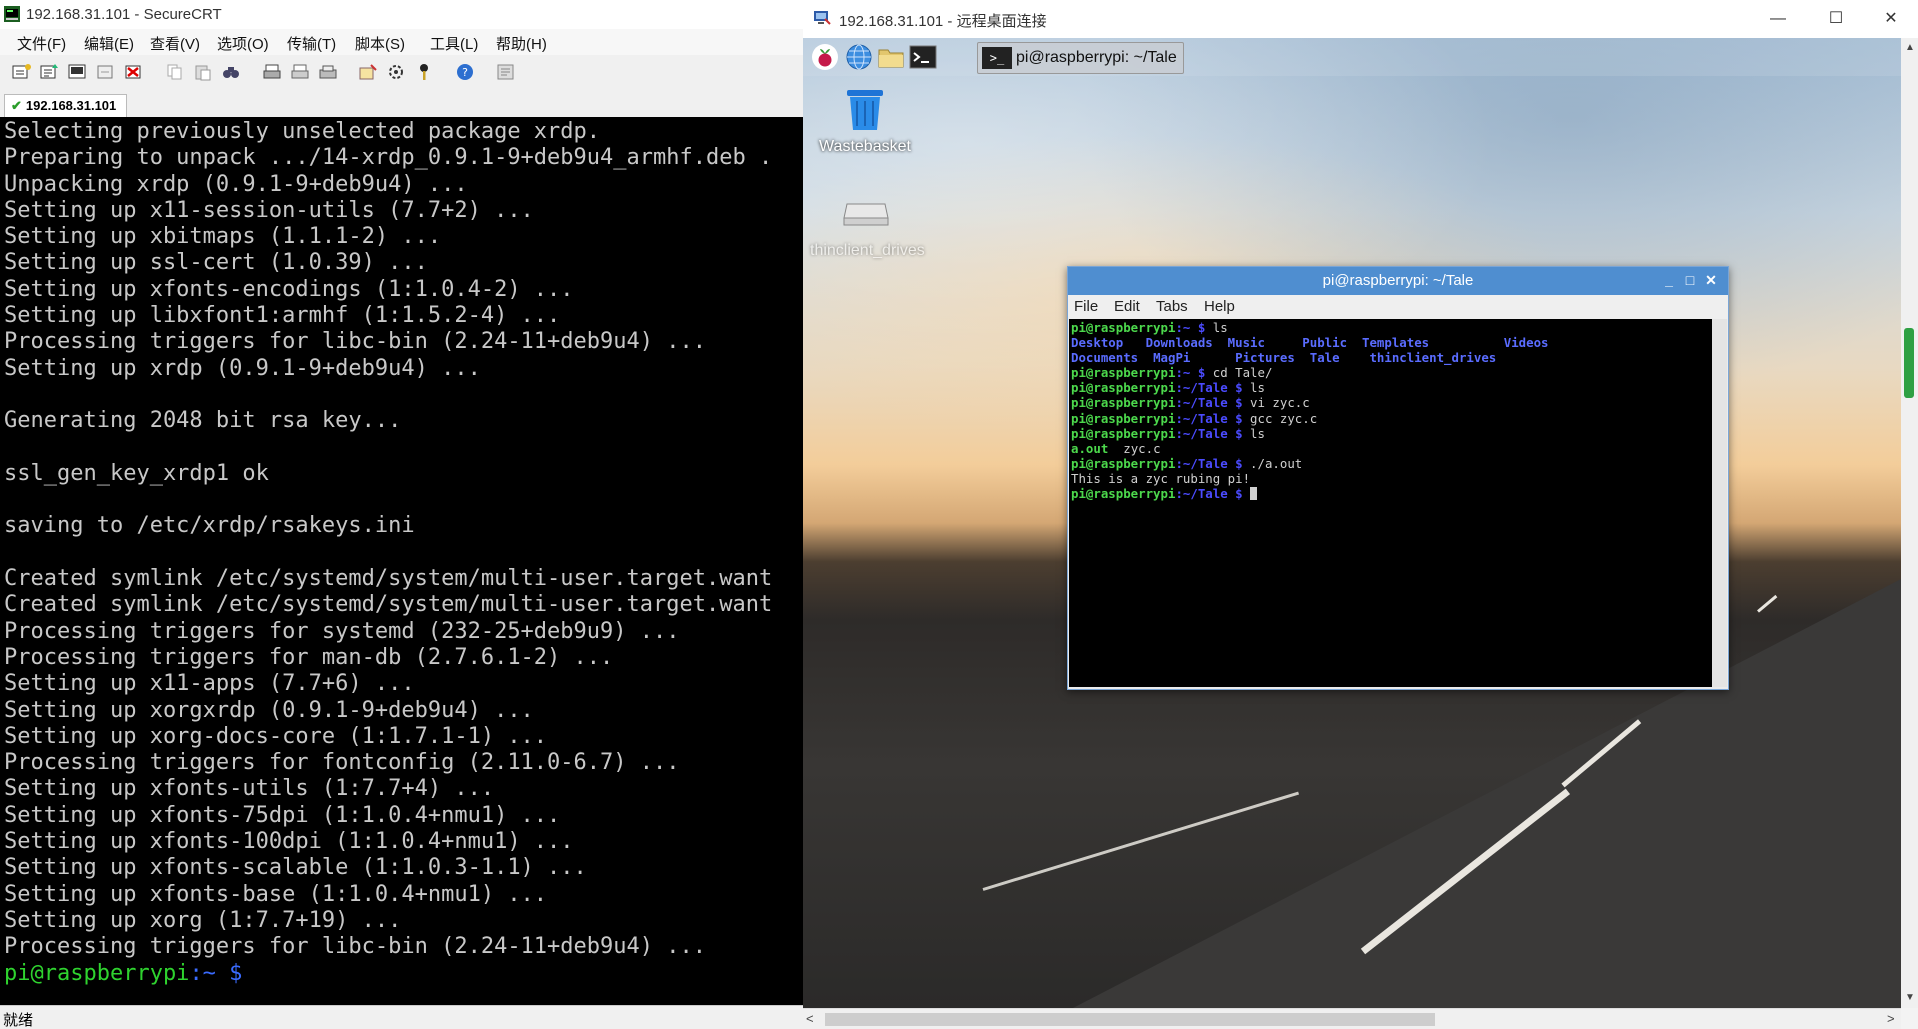  What do you see at coordinates (865, 146) in the screenshot?
I see `desktop-icon-label: Wastebasket` at bounding box center [865, 146].